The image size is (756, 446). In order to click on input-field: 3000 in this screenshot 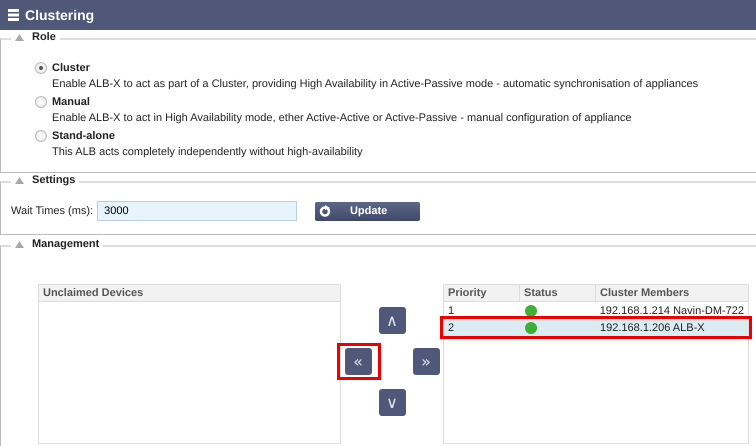, I will do `click(197, 211)`.